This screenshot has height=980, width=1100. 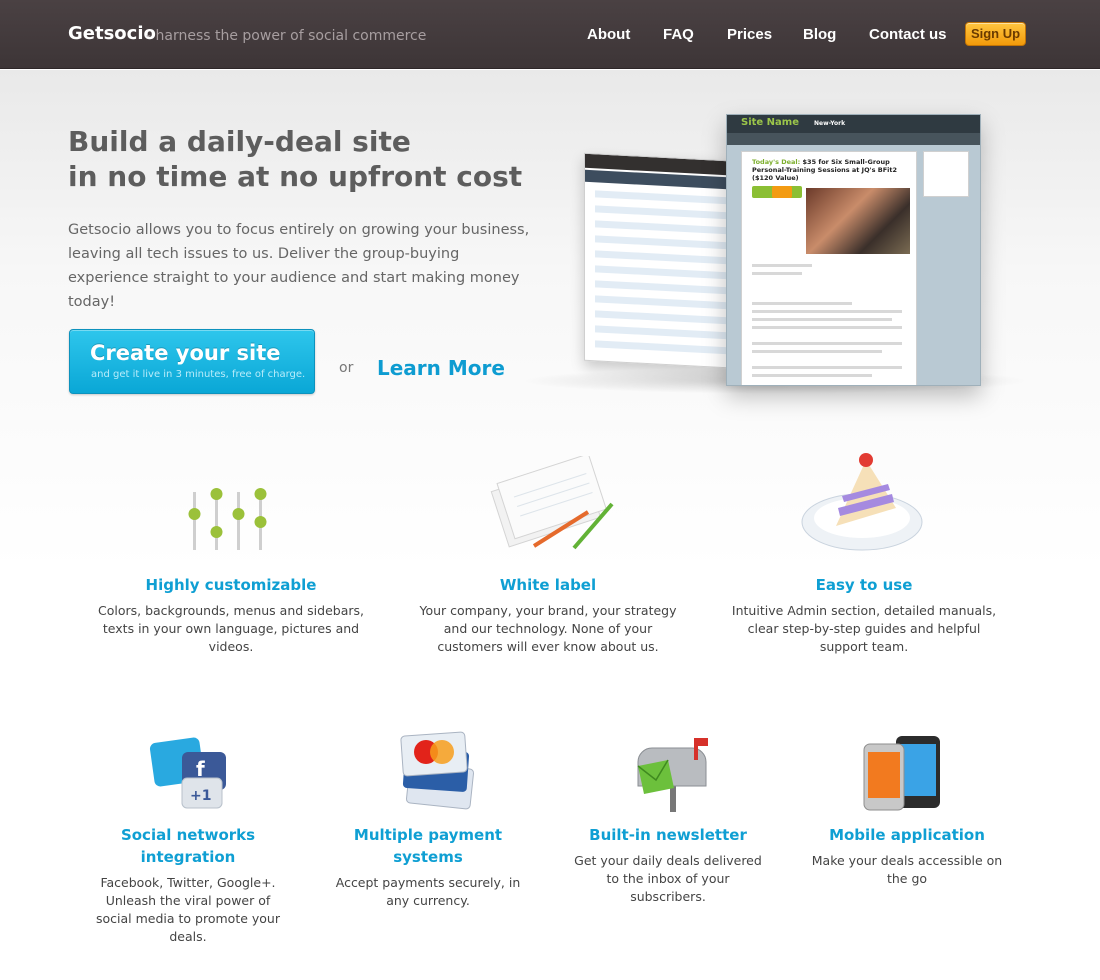 What do you see at coordinates (608, 34) in the screenshot?
I see `nav-link-about: About` at bounding box center [608, 34].